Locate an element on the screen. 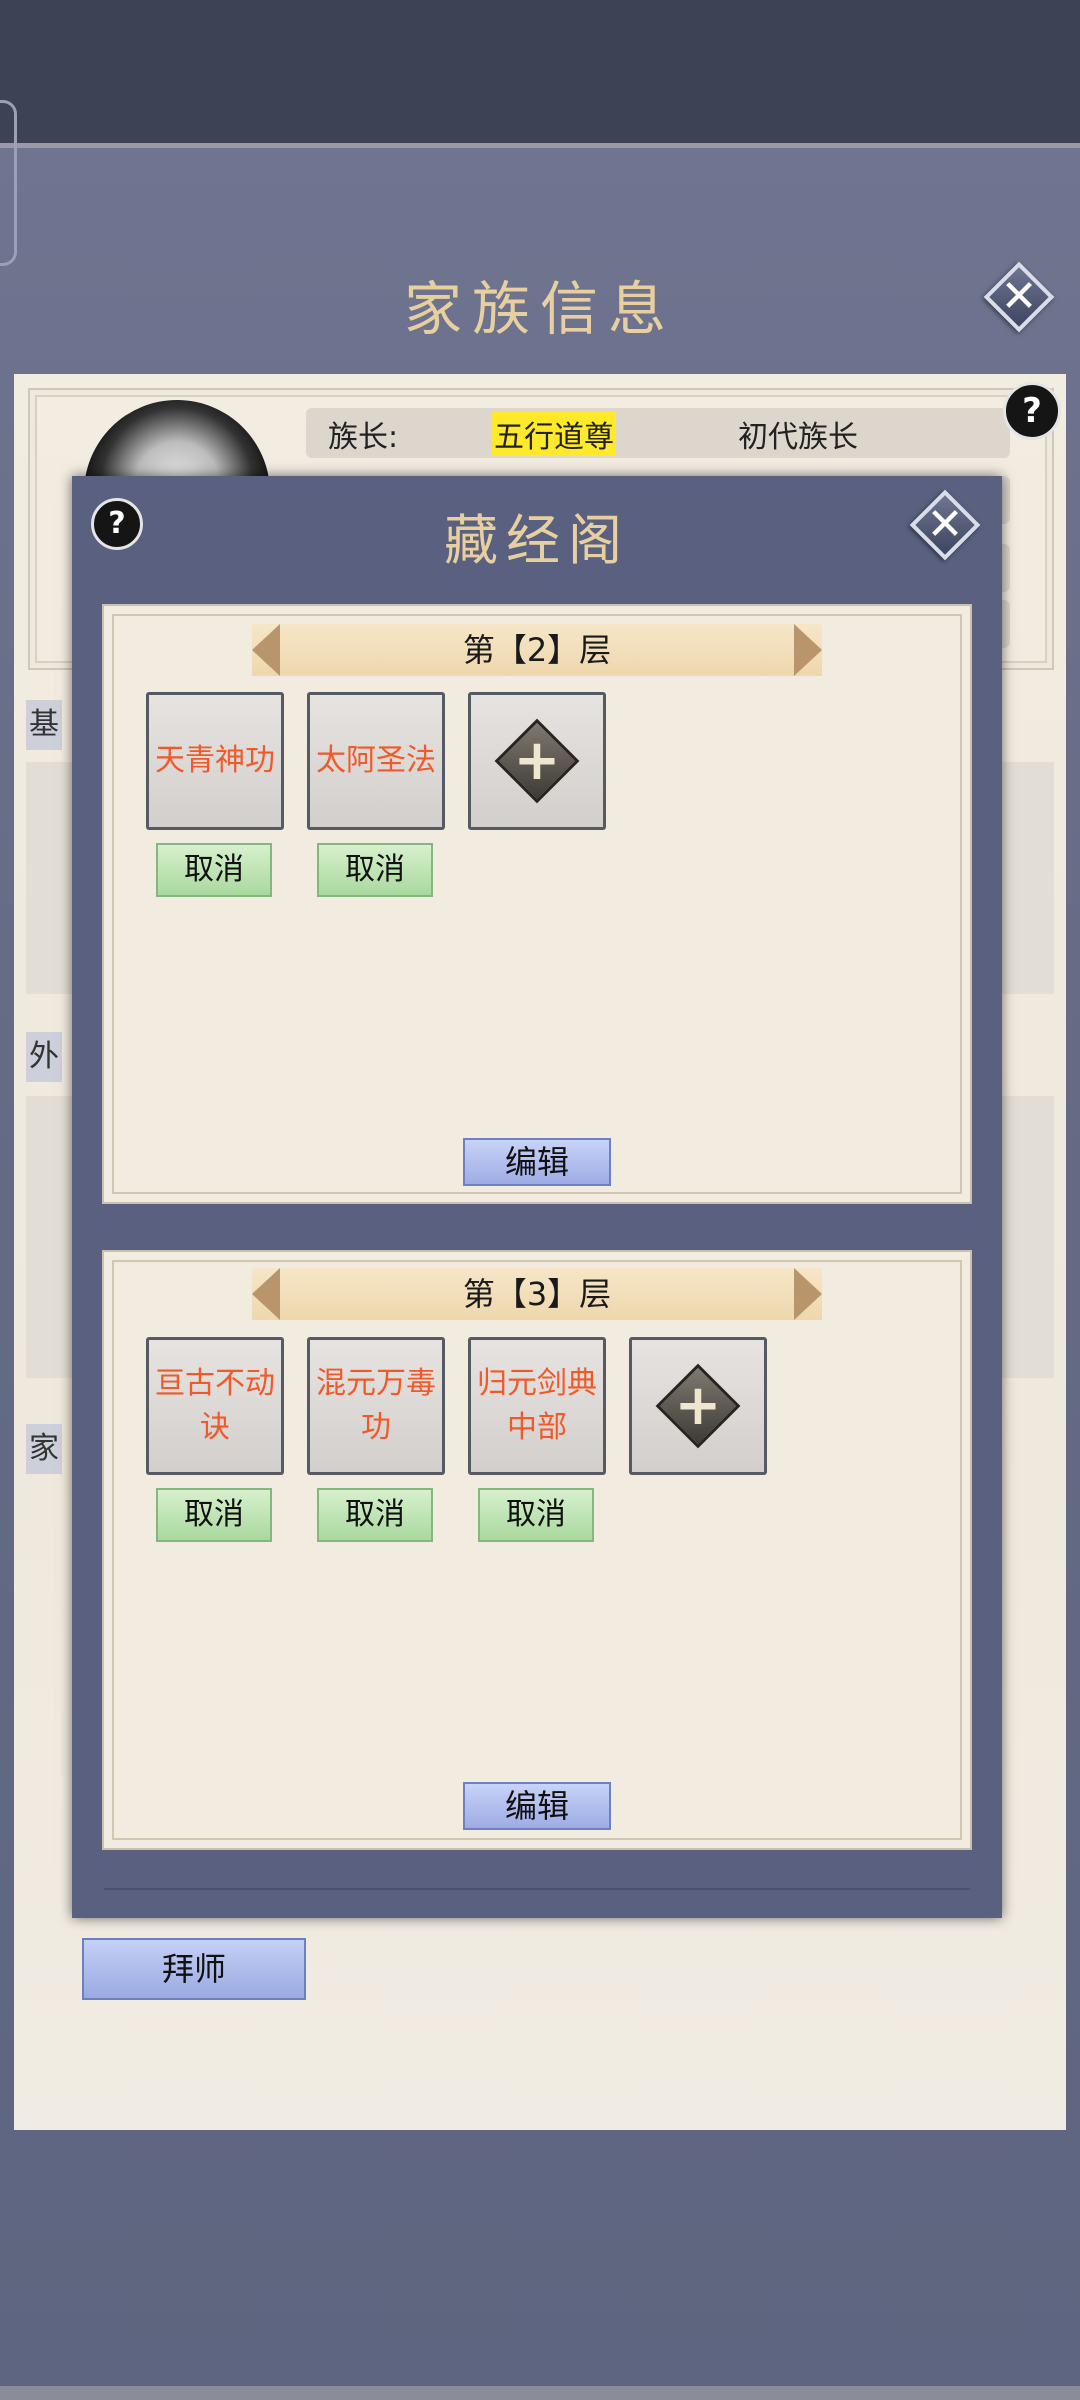 The width and height of the screenshot is (1080, 2400). section-tab-basic: 基 is located at coordinates (44, 725).